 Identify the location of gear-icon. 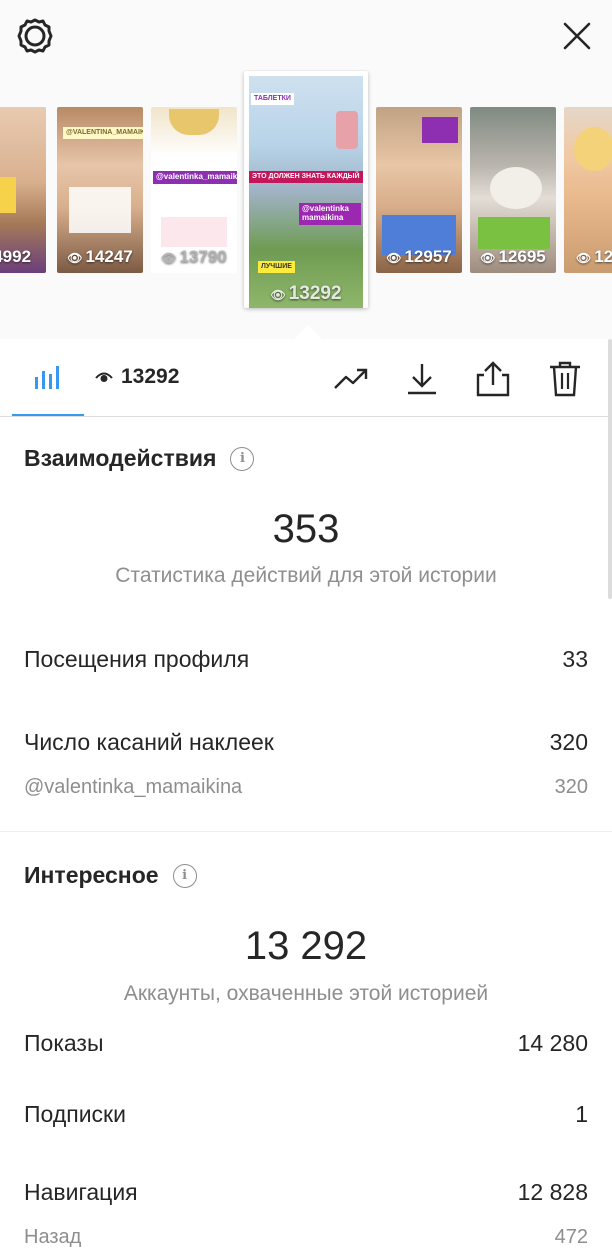
(35, 36).